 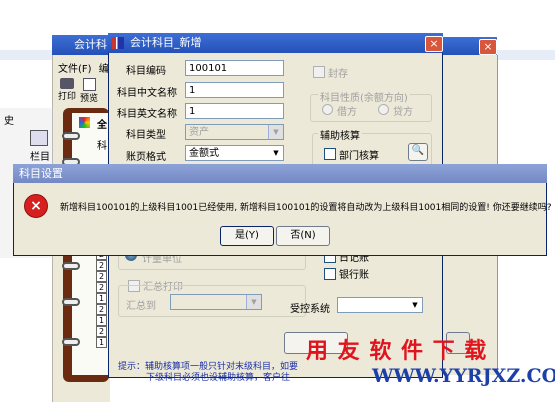 I want to click on cn-name-field: 1, so click(x=234, y=90).